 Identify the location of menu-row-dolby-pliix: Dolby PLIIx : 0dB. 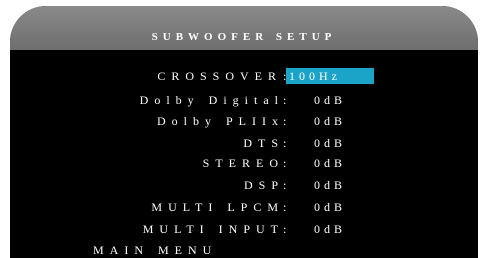
(244, 121).